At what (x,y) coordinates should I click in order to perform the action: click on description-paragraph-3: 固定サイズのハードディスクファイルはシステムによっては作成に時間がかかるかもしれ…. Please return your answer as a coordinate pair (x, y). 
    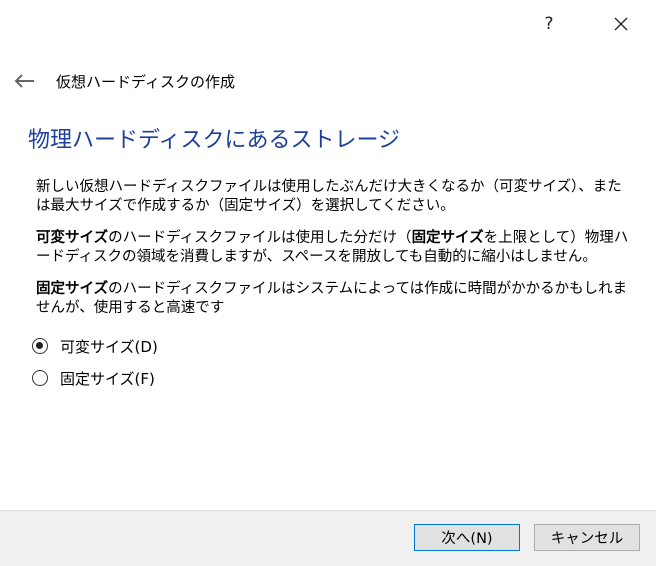
    Looking at the image, I should click on (336, 299).